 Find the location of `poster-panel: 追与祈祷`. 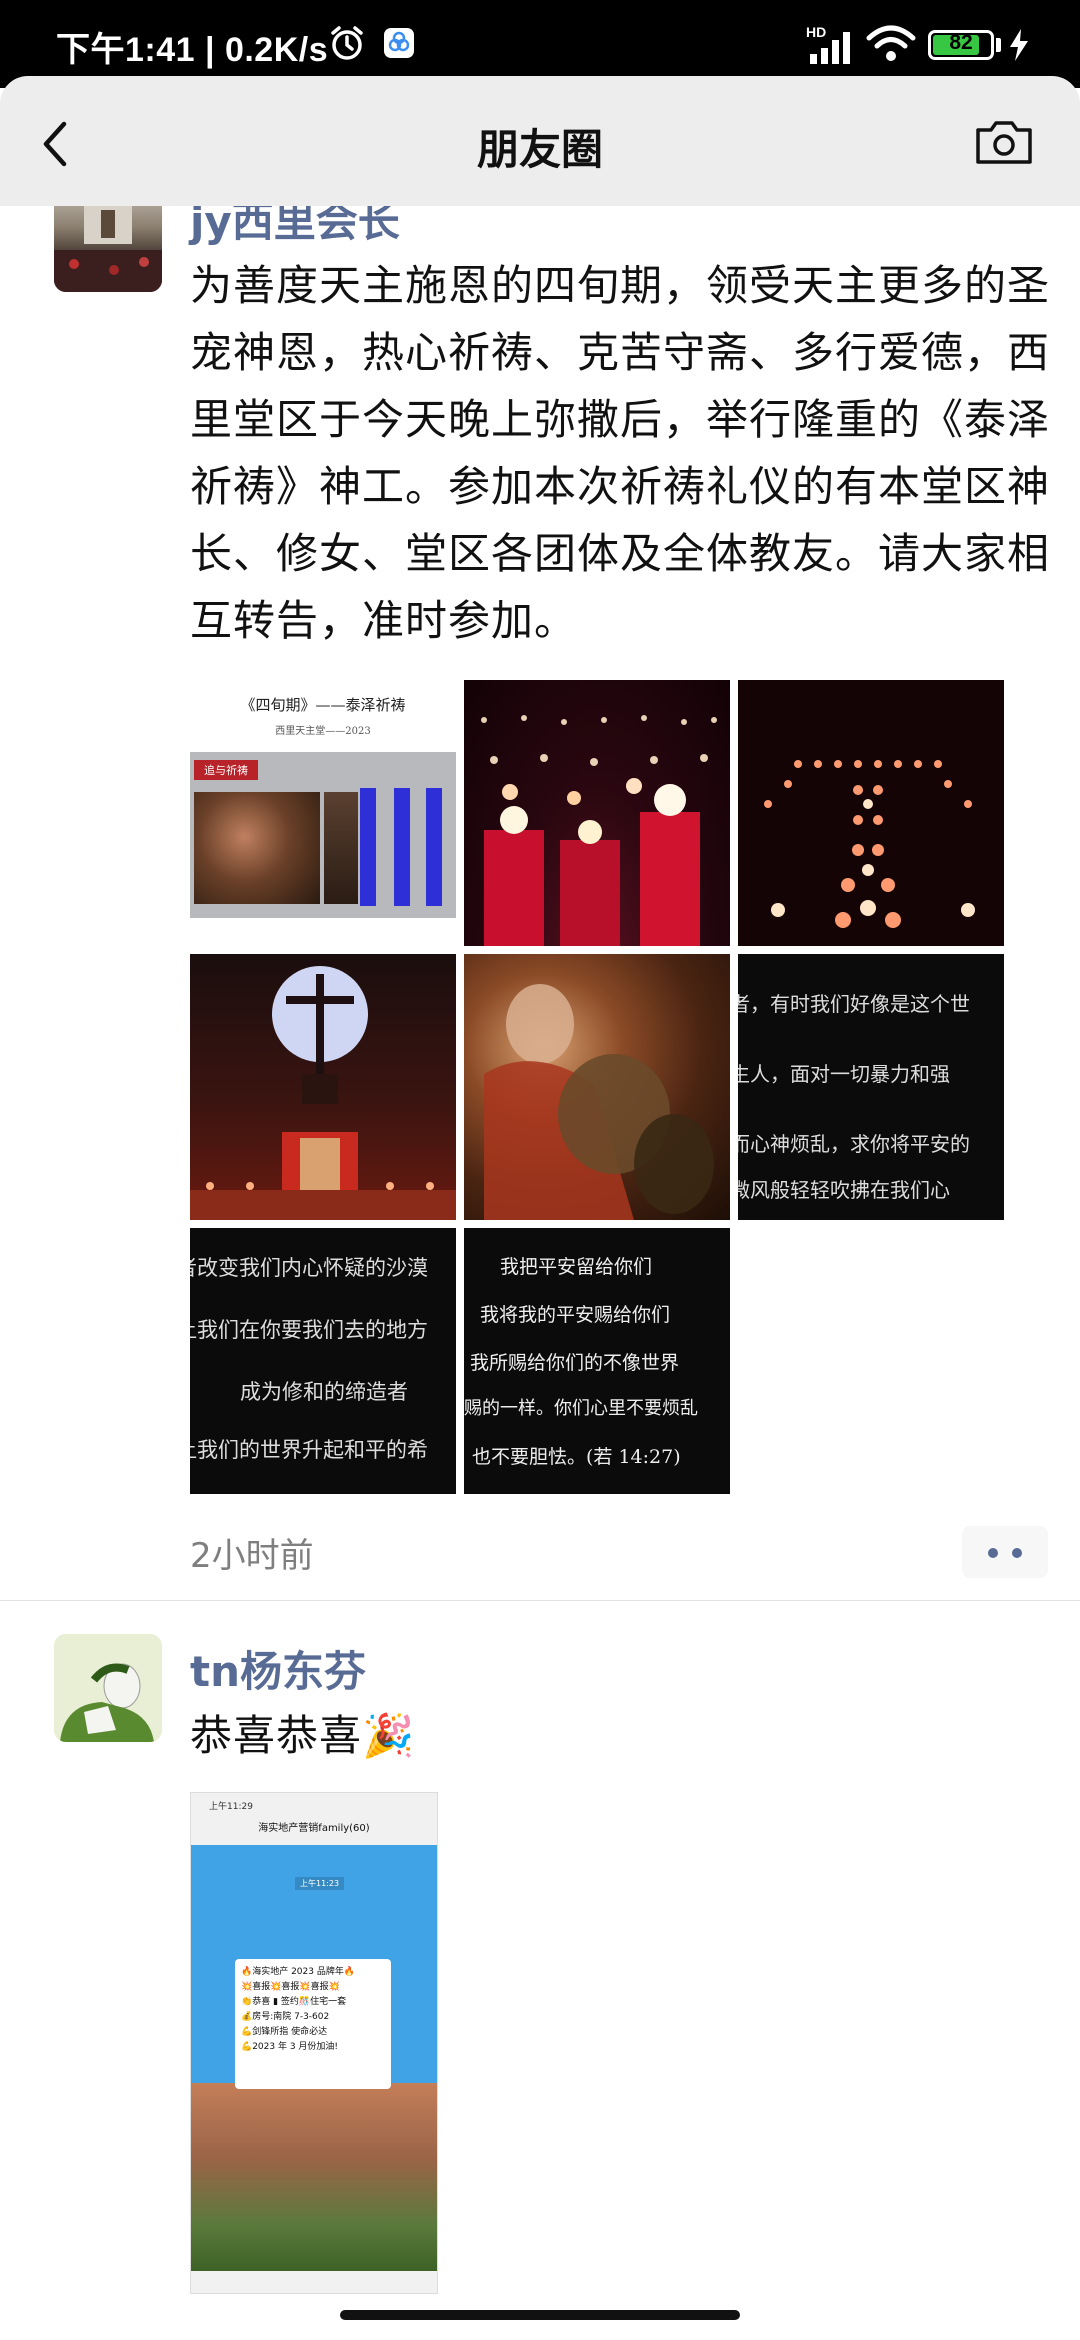

poster-panel: 追与祈祷 is located at coordinates (323, 835).